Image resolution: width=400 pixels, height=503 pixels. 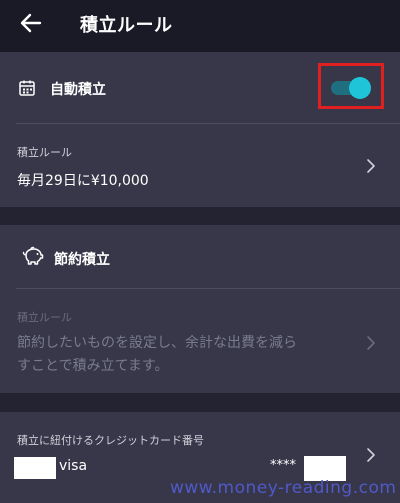 What do you see at coordinates (33, 256) in the screenshot?
I see `piggy-bank-icon` at bounding box center [33, 256].